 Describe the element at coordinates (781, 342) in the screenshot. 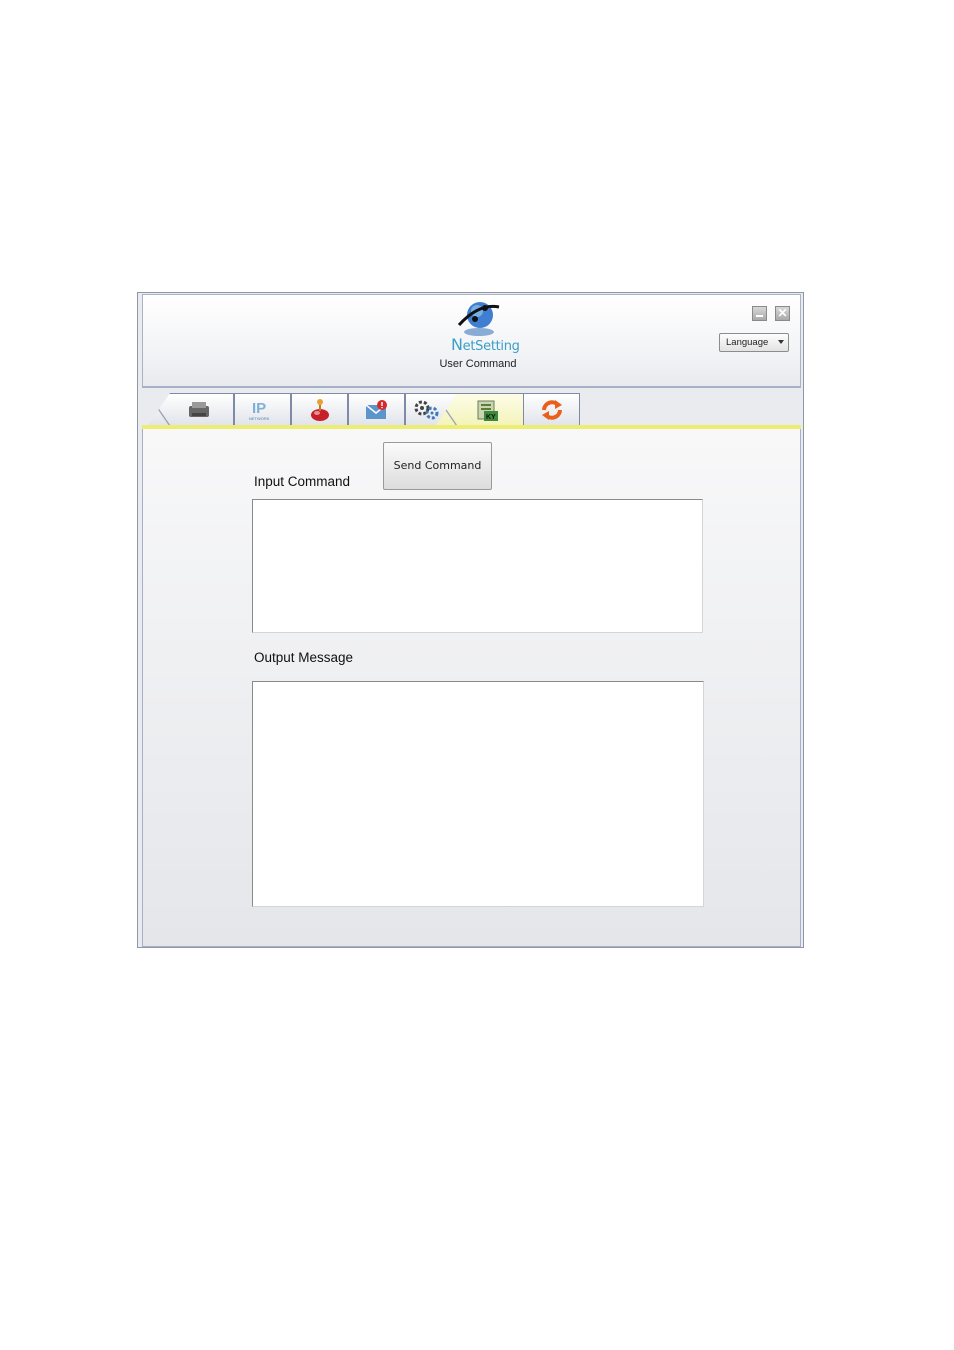

I see `chevron-down-icon` at that location.